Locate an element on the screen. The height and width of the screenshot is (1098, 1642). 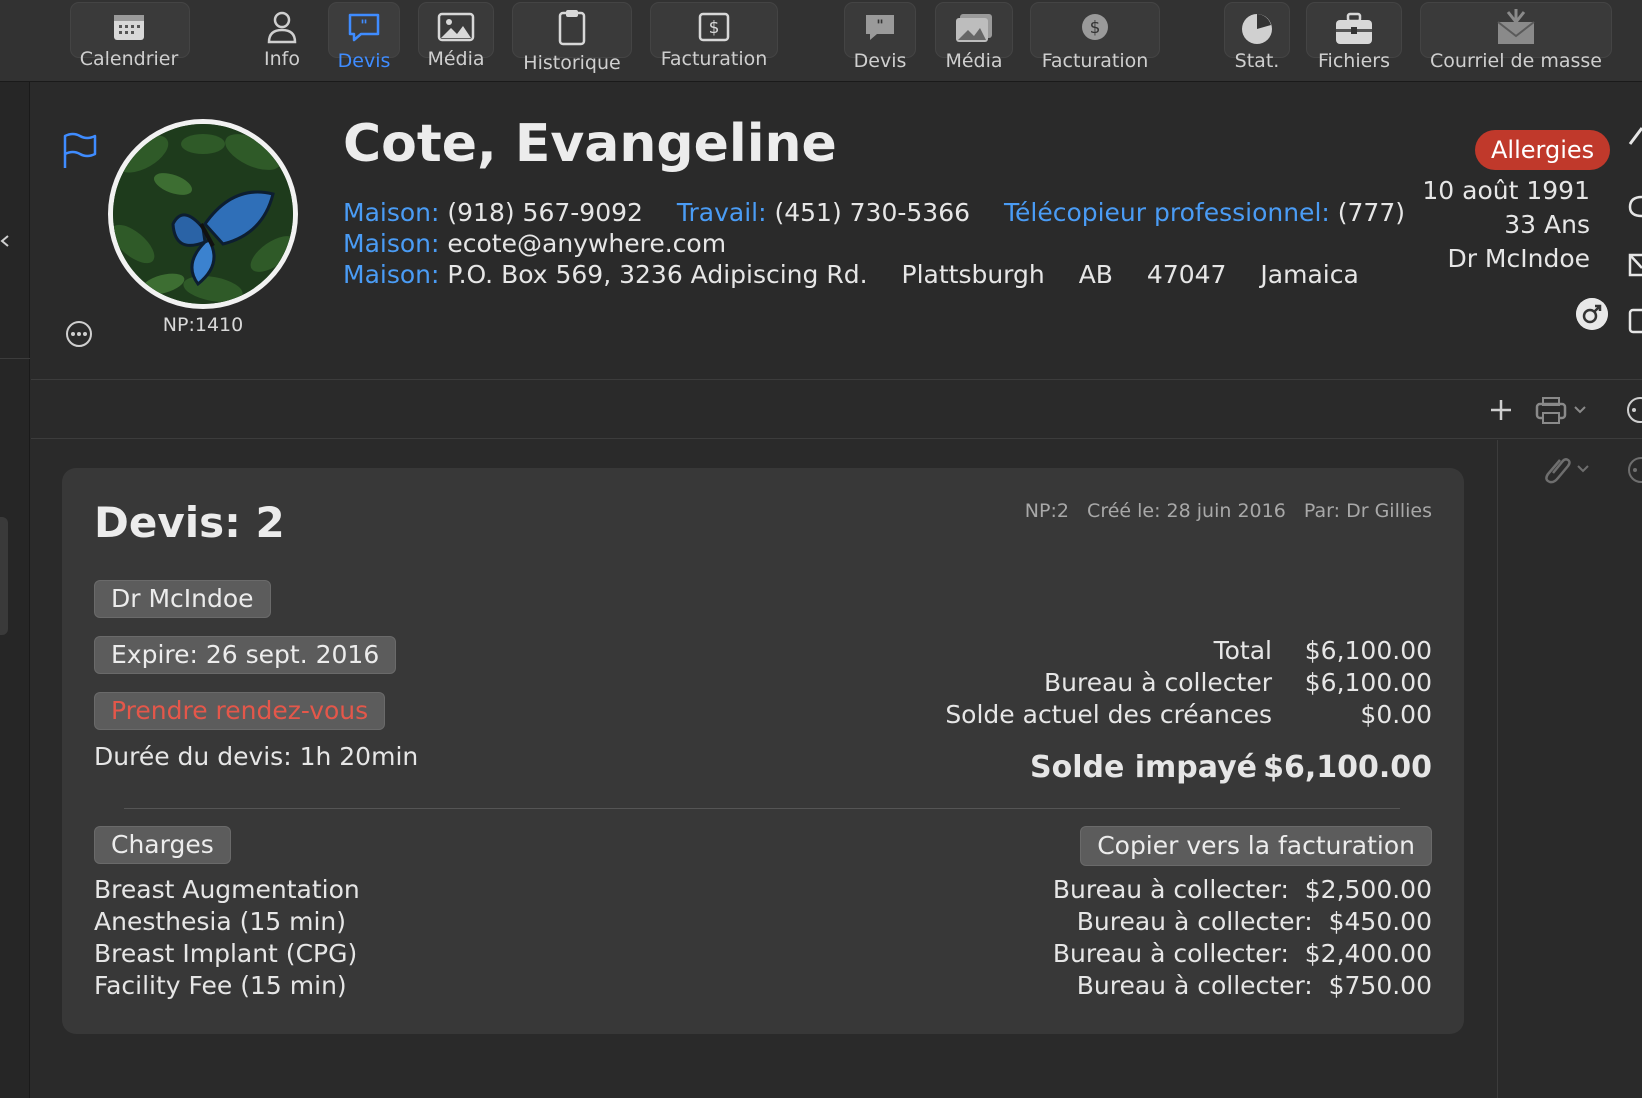
print-icon is located at coordinates (1562, 410).